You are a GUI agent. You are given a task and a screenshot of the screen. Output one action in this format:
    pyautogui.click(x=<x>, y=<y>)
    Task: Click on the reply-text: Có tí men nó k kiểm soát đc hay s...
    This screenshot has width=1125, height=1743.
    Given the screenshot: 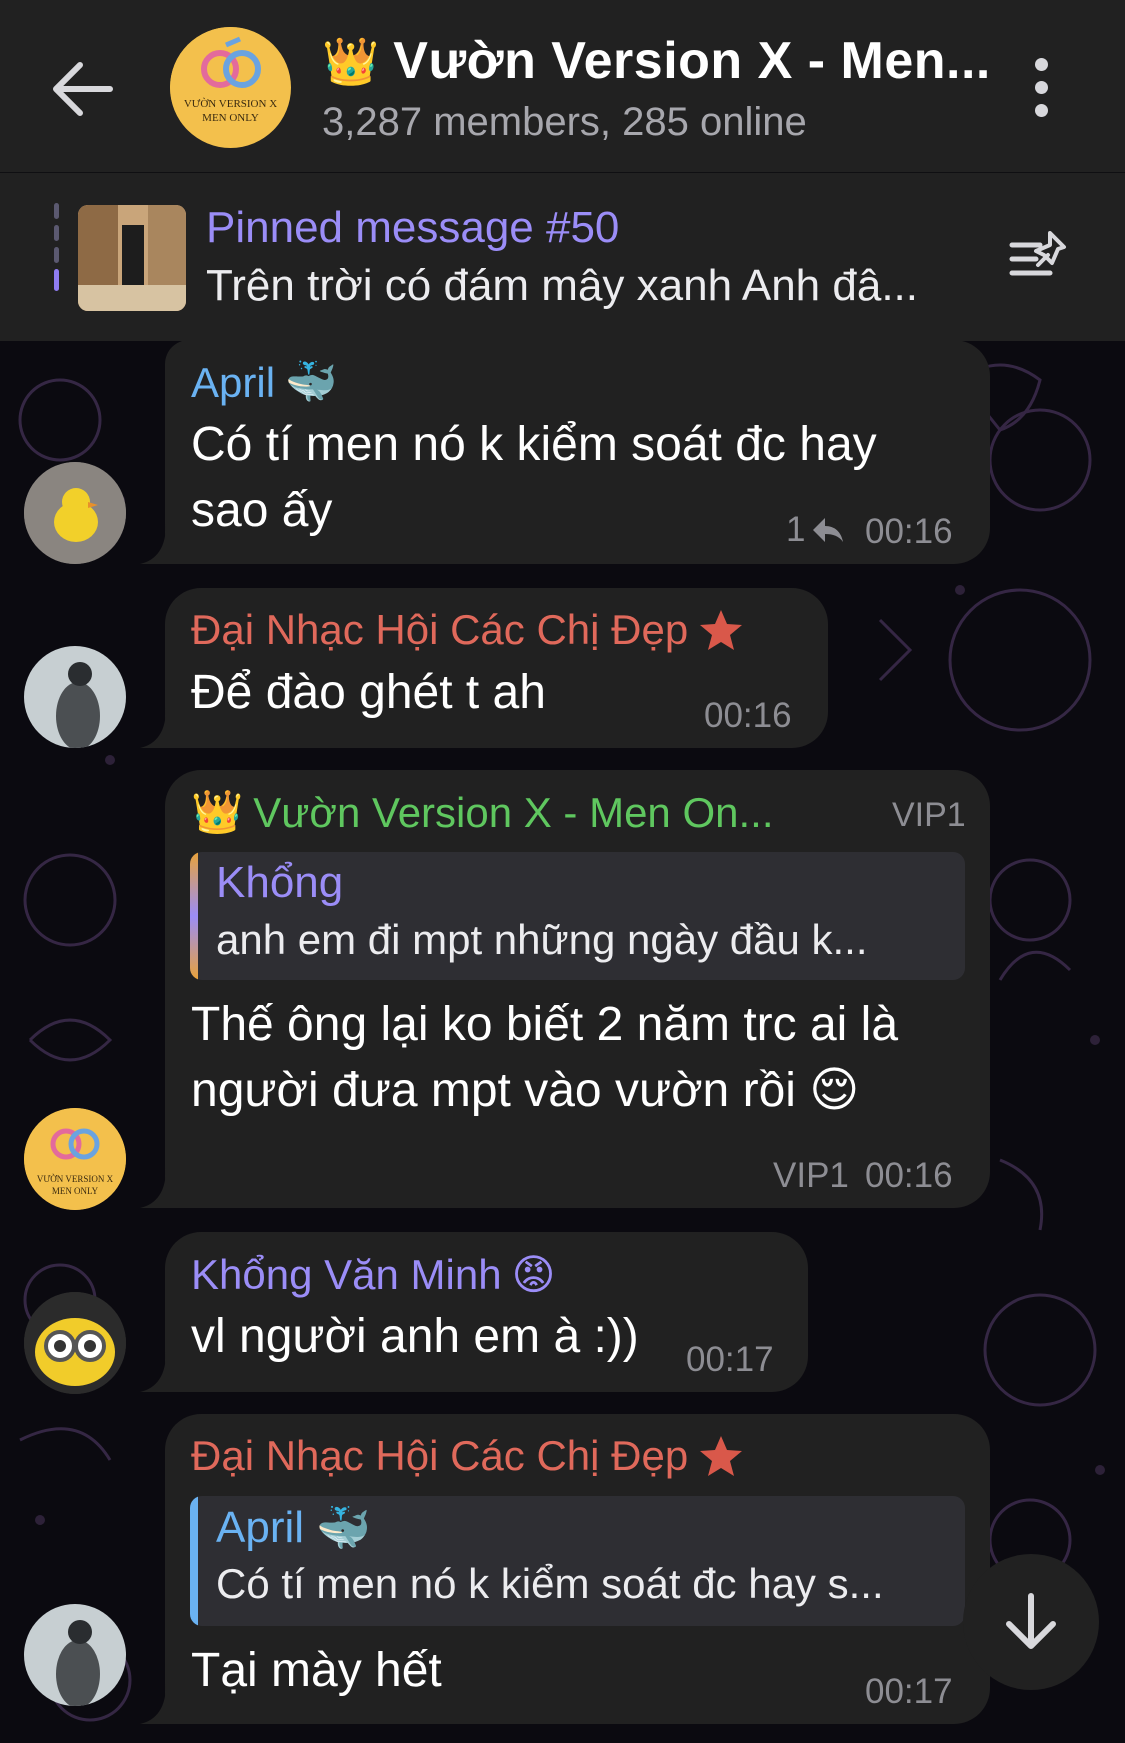 What is the action you would take?
    pyautogui.click(x=550, y=1583)
    